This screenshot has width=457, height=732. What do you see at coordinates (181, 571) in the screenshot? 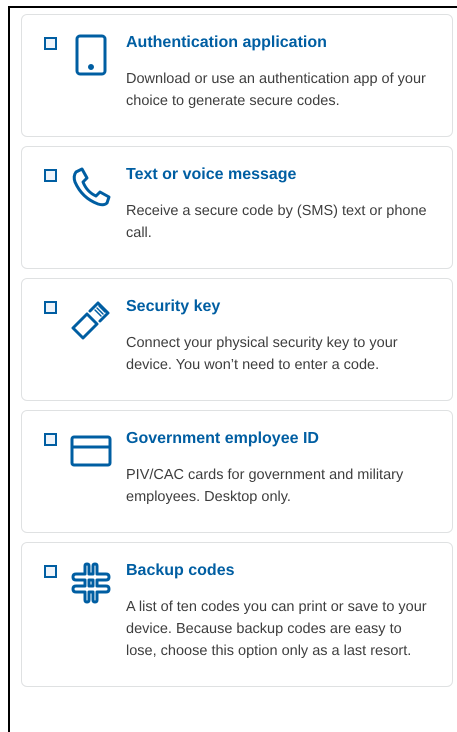
I see `option-title: Backup codes` at bounding box center [181, 571].